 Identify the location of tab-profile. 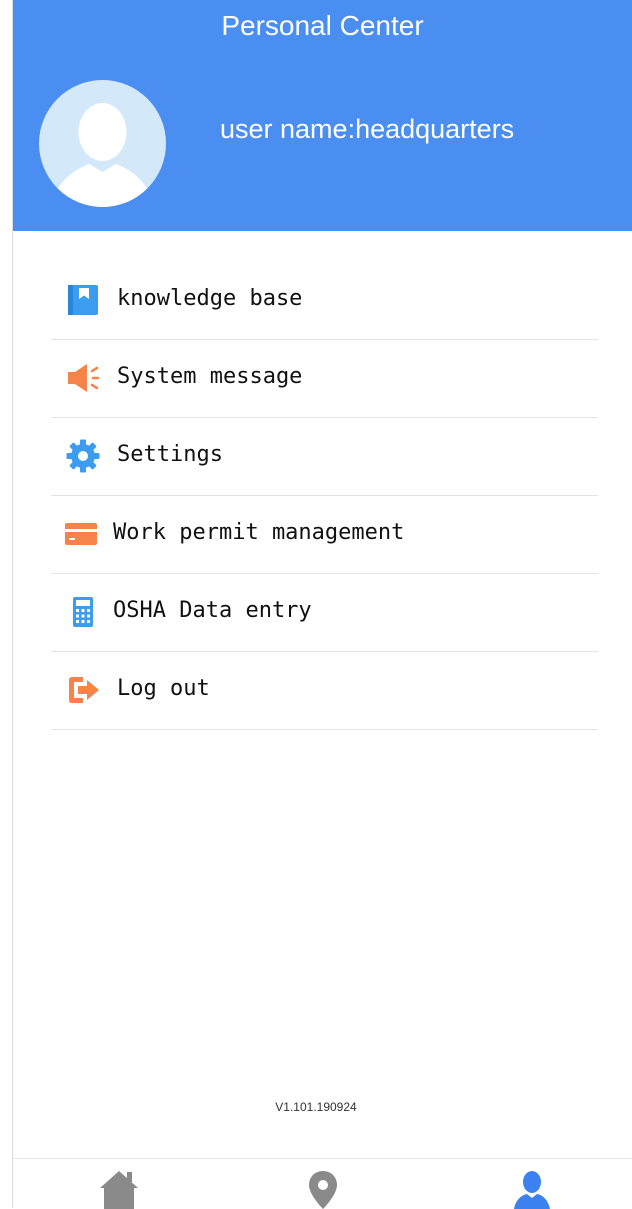
(532, 1189).